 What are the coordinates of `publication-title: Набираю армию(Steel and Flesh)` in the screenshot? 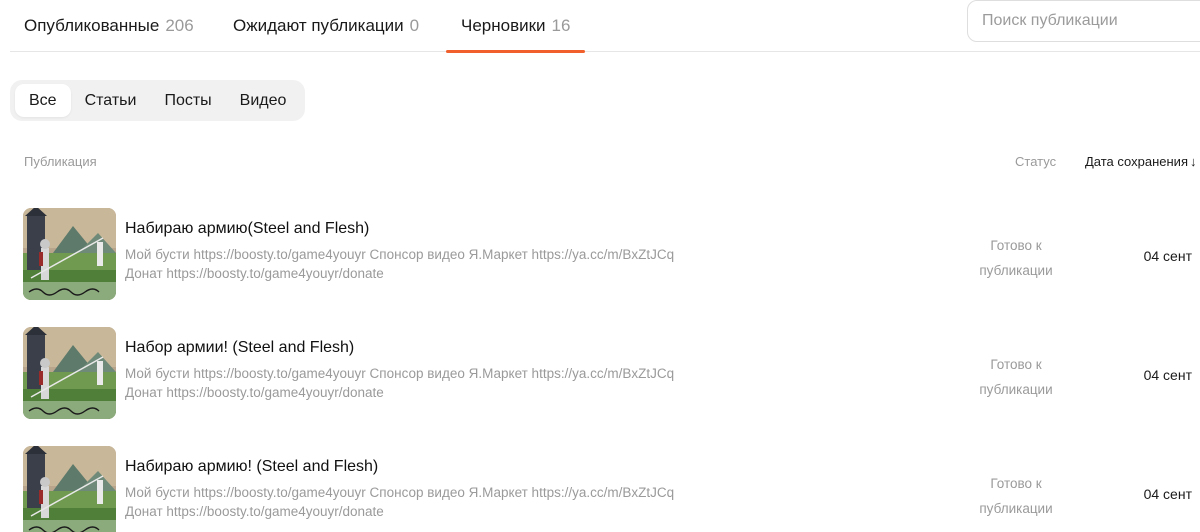 It's located at (247, 229).